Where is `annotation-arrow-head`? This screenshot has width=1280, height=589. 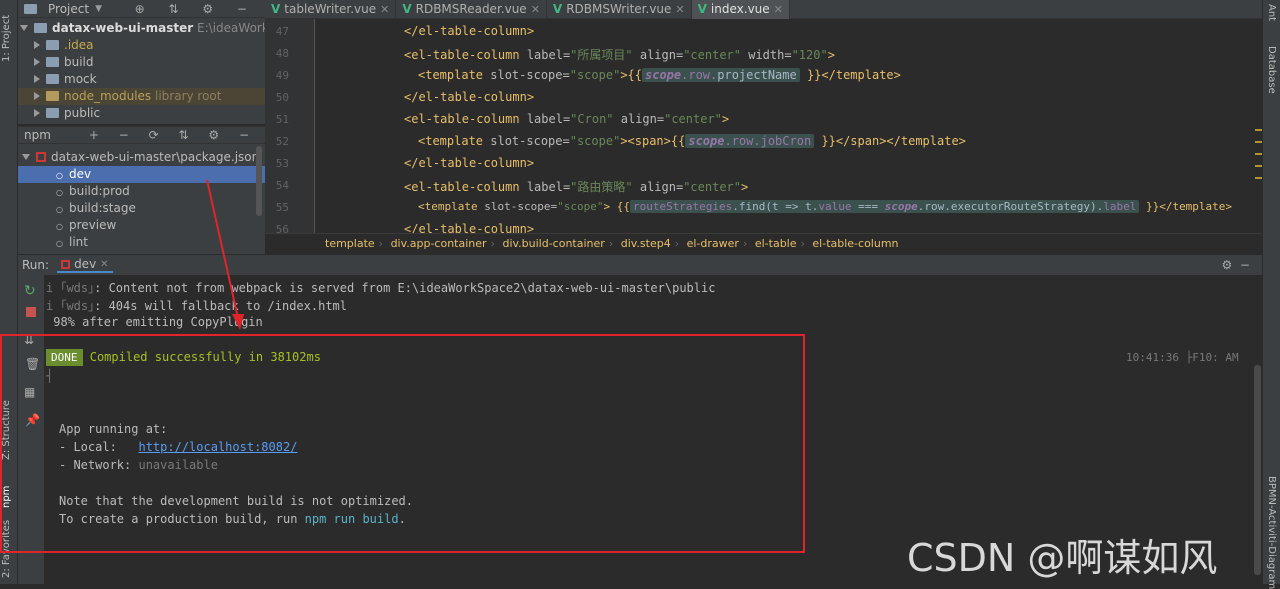
annotation-arrow-head is located at coordinates (238, 322).